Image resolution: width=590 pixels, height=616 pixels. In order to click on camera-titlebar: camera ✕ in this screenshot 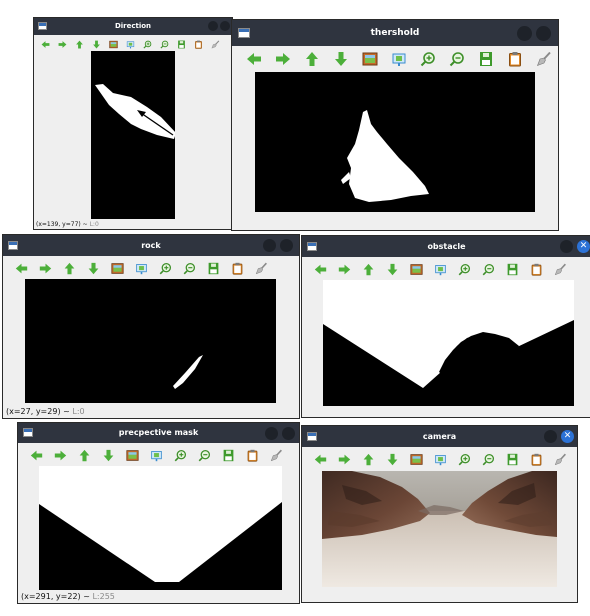, I will do `click(439, 436)`.